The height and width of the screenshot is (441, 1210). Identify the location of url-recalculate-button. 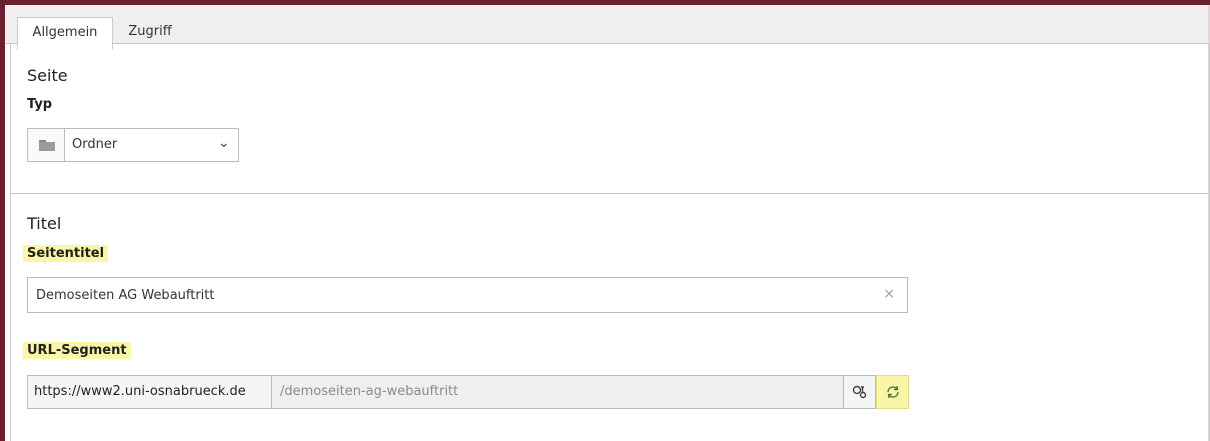
(892, 392).